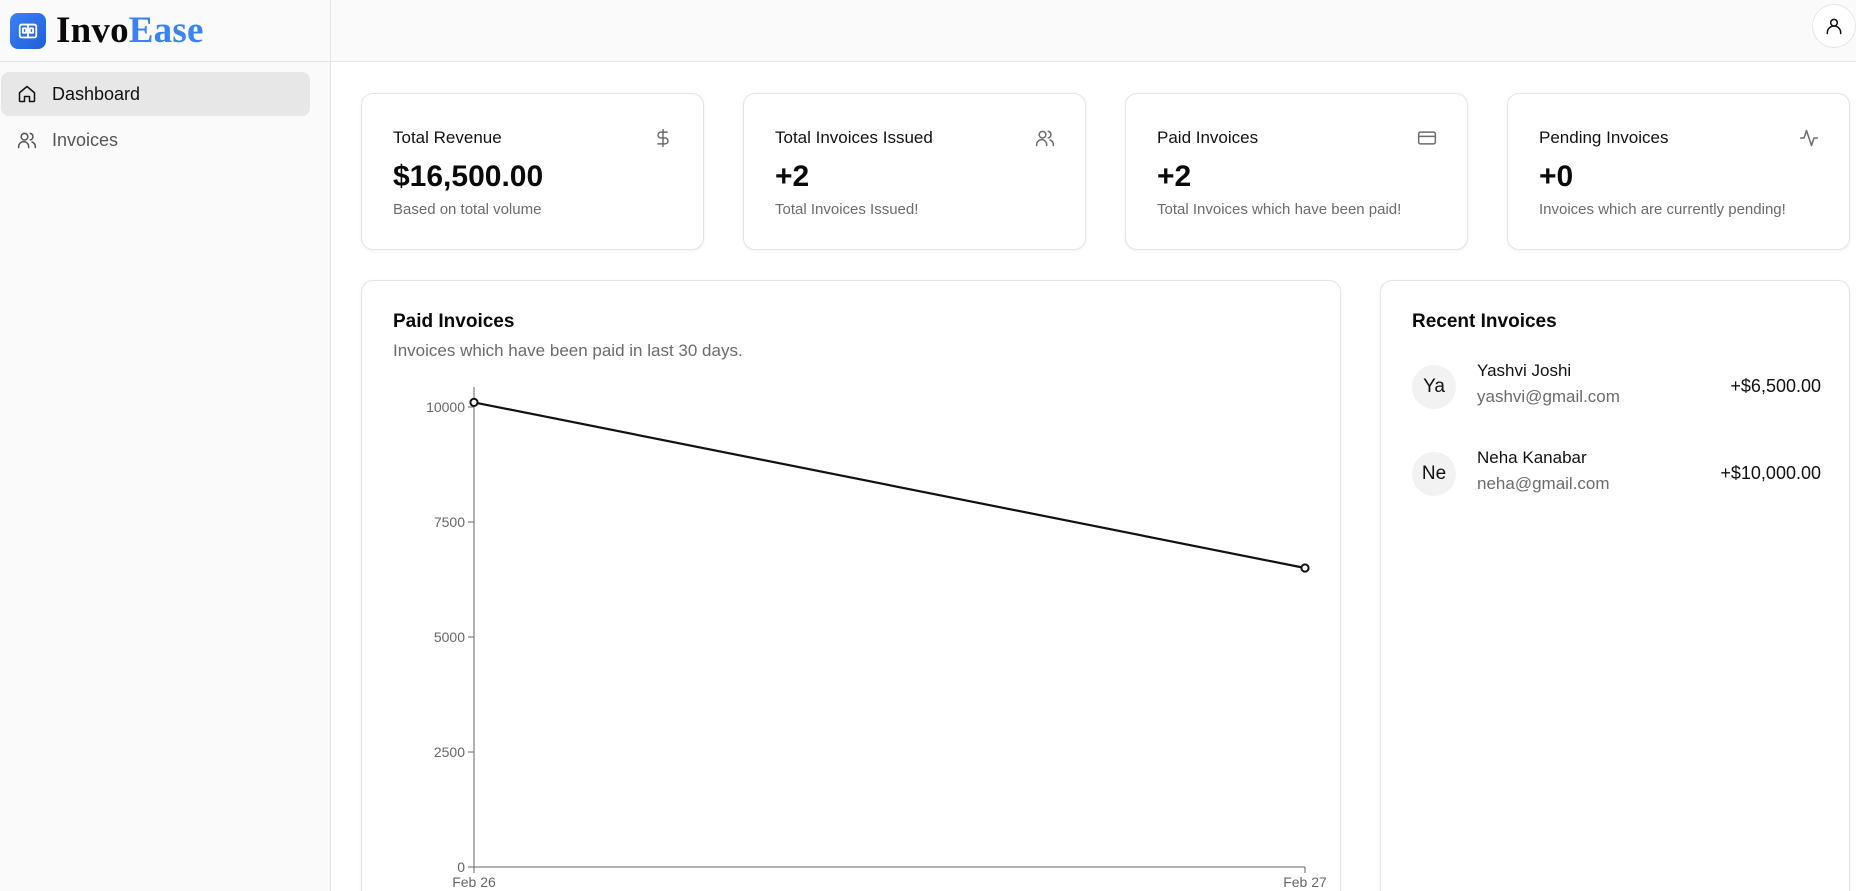 The height and width of the screenshot is (891, 1856). Describe the element at coordinates (1093, 31) in the screenshot. I see `top-header` at that location.